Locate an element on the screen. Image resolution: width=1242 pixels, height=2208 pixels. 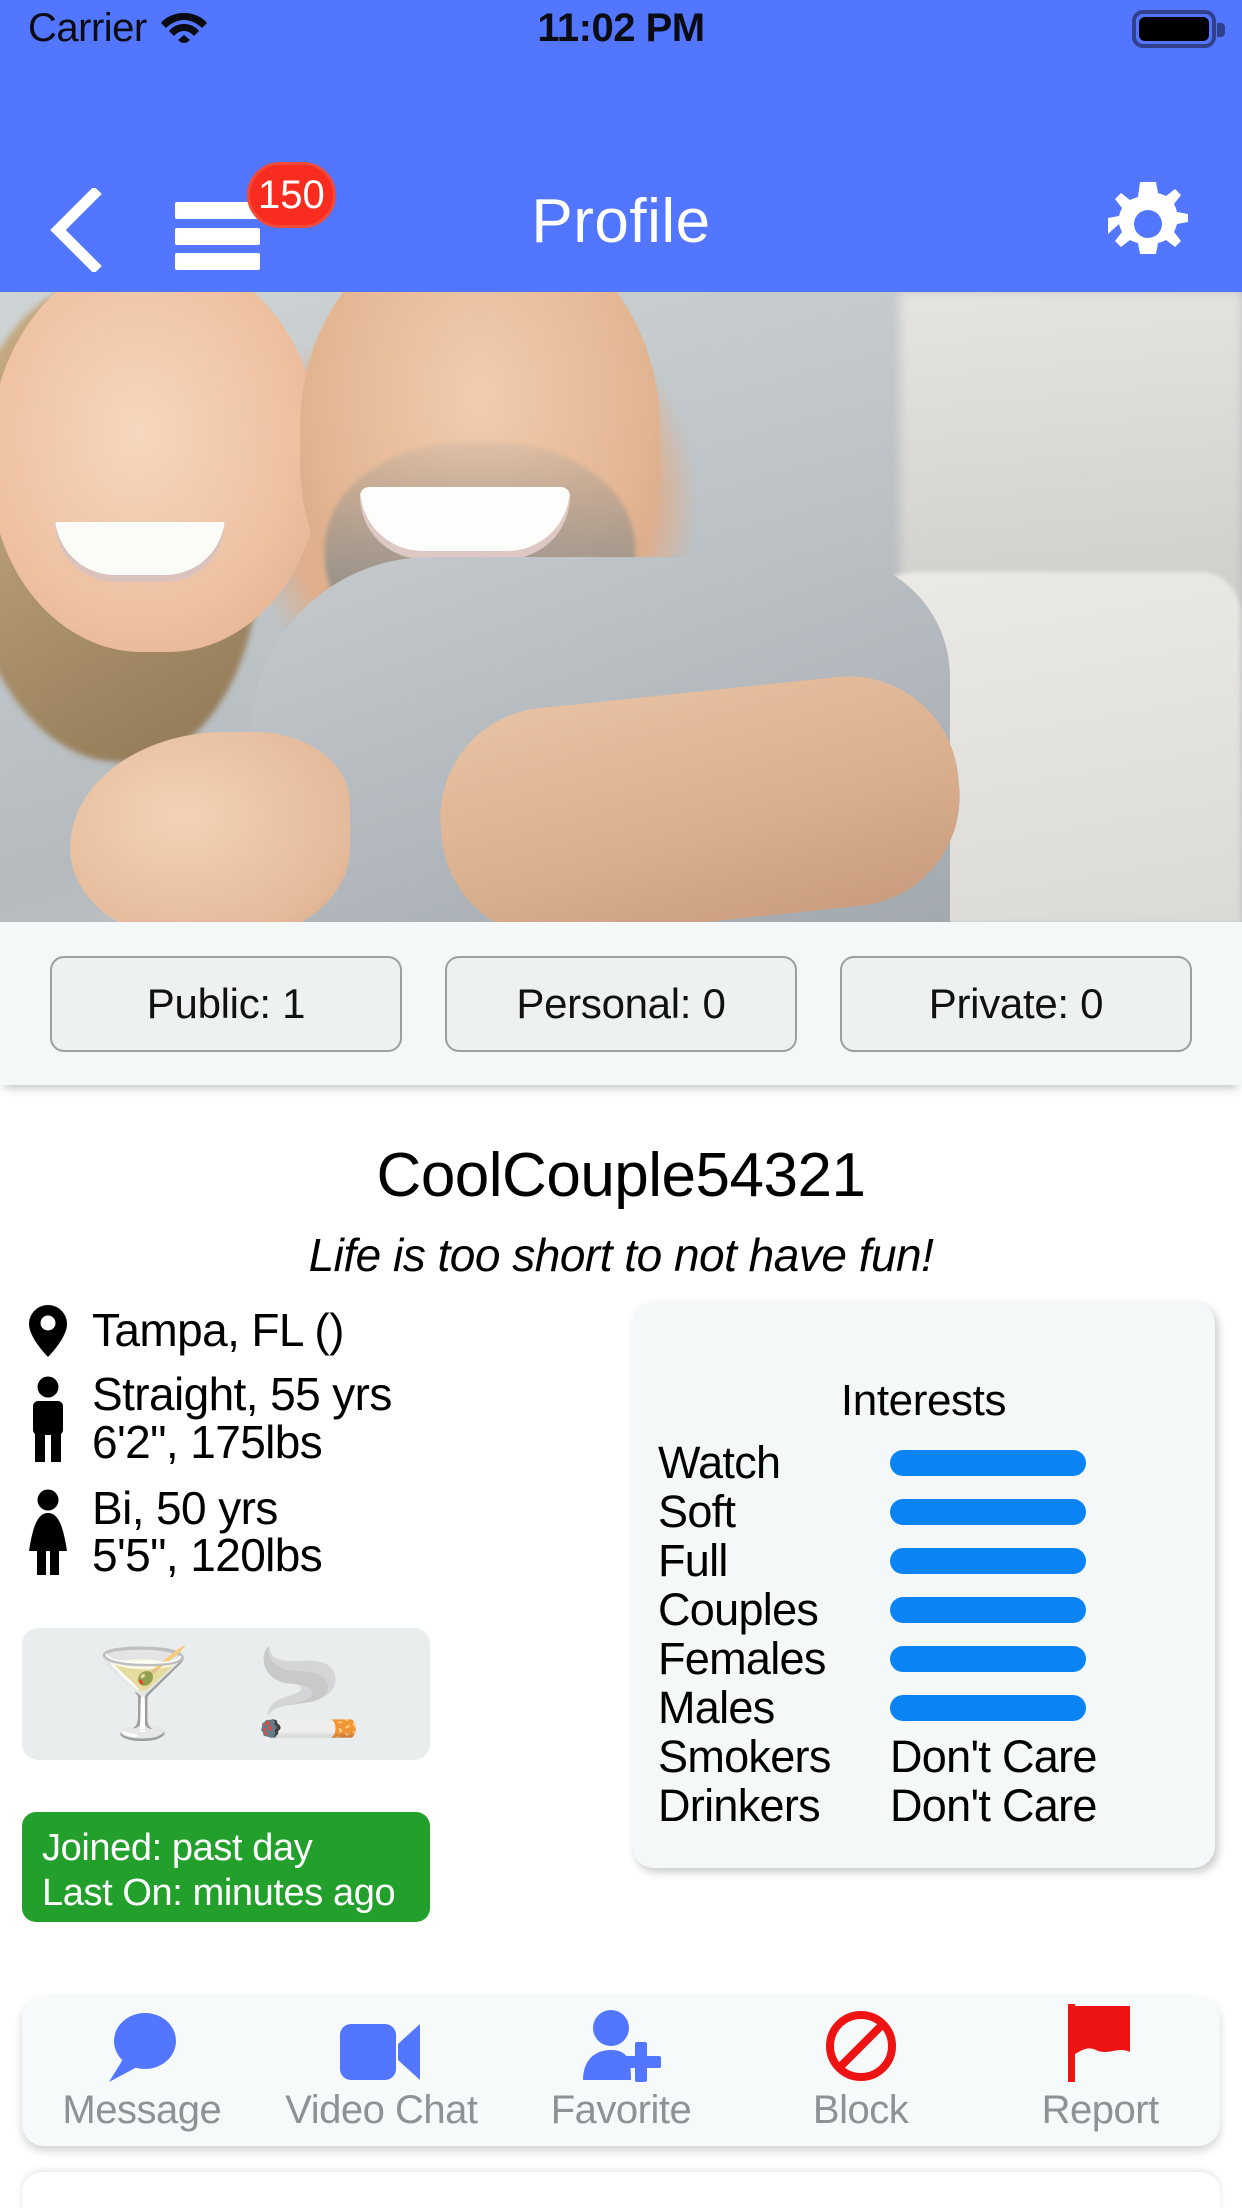
female-figure-icon is located at coordinates (48, 1532).